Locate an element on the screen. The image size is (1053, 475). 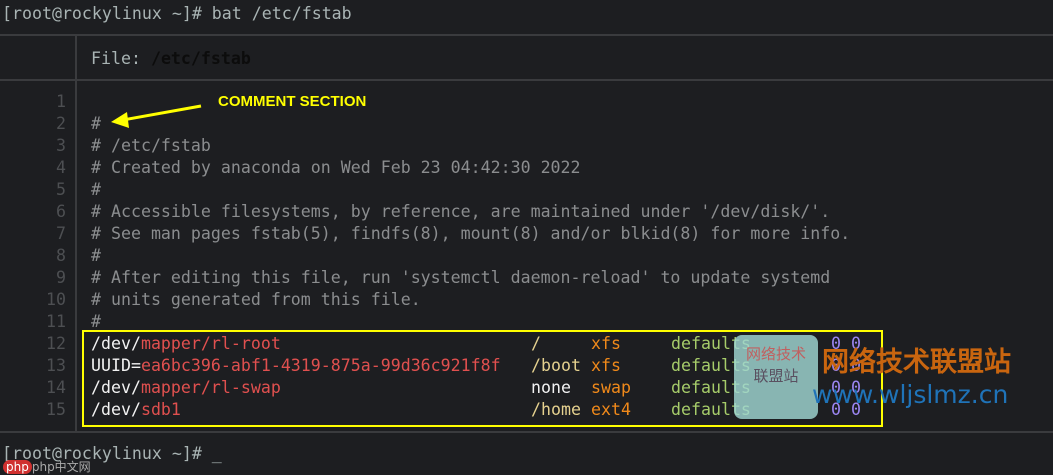
line-number: 15 is located at coordinates (56, 409).